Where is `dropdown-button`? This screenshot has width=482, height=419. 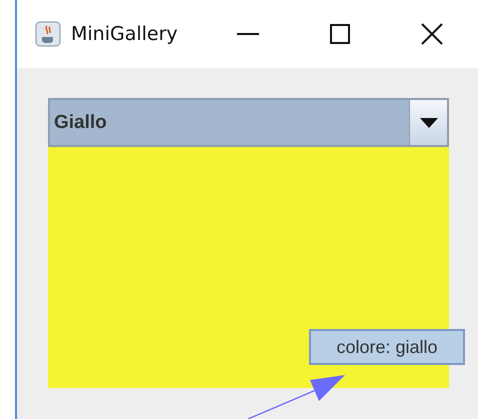 dropdown-button is located at coordinates (428, 122).